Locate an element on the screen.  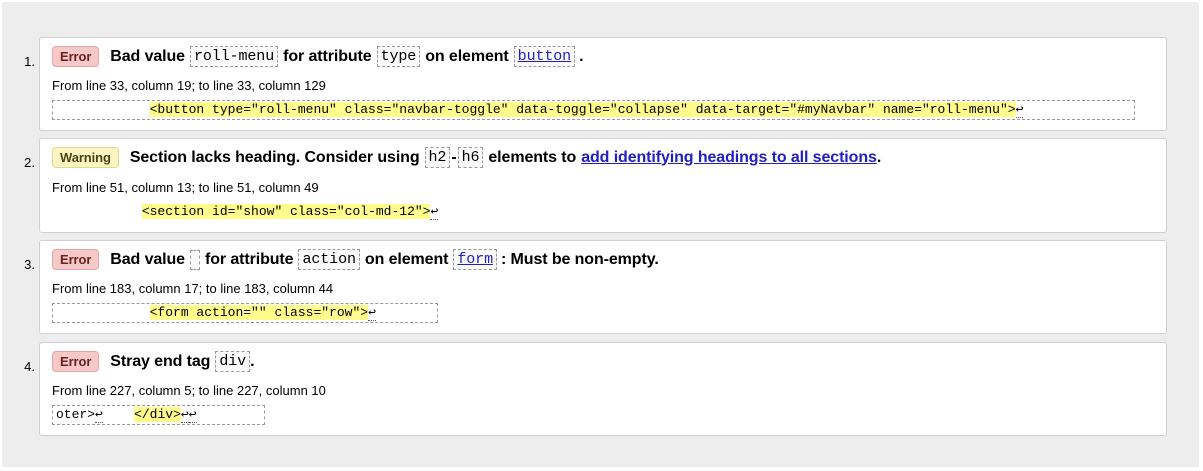
code-element: button is located at coordinates (544, 56).